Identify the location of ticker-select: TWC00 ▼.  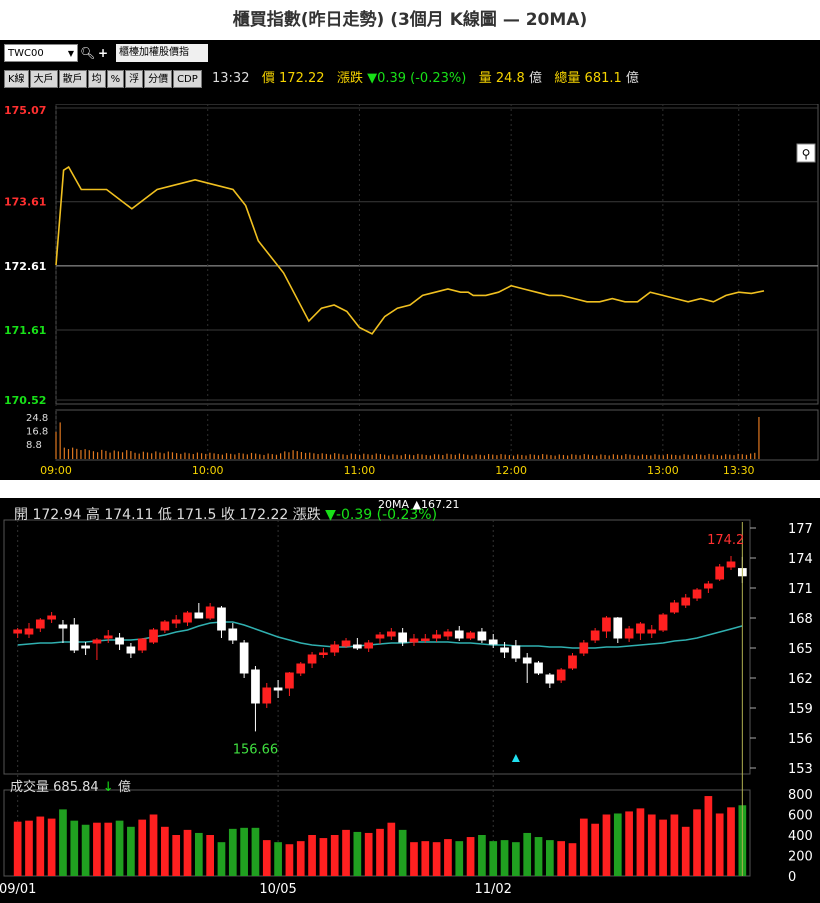
(41, 53).